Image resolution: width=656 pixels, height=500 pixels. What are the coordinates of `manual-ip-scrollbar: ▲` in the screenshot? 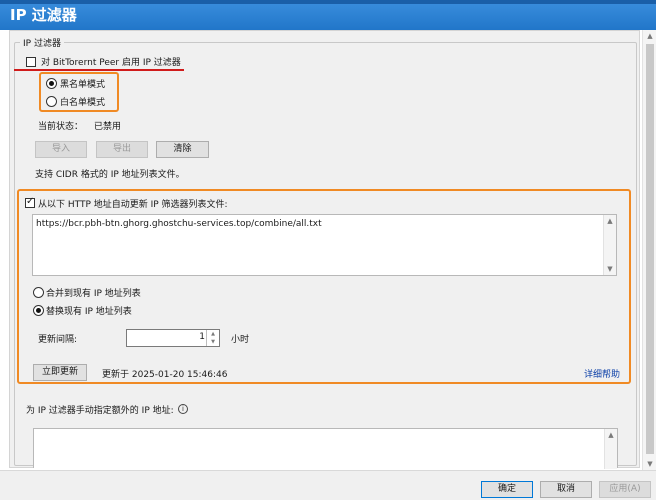 It's located at (610, 449).